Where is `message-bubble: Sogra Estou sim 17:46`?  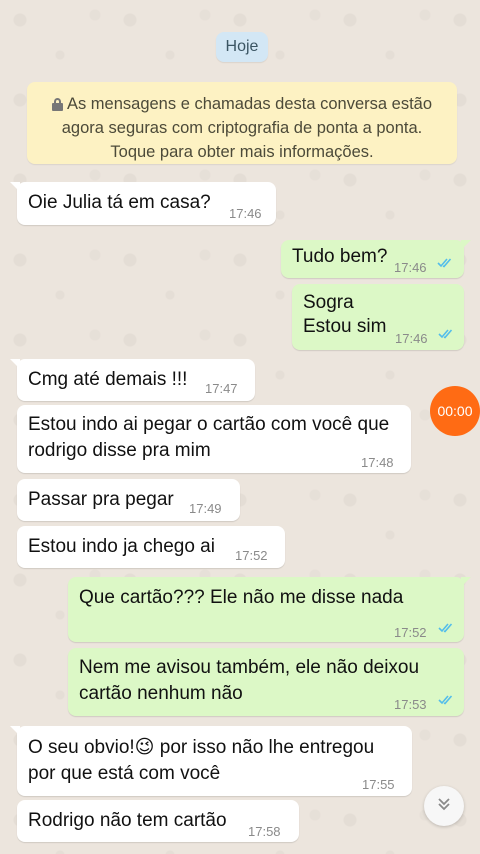 message-bubble: Sogra Estou sim 17:46 is located at coordinates (378, 317).